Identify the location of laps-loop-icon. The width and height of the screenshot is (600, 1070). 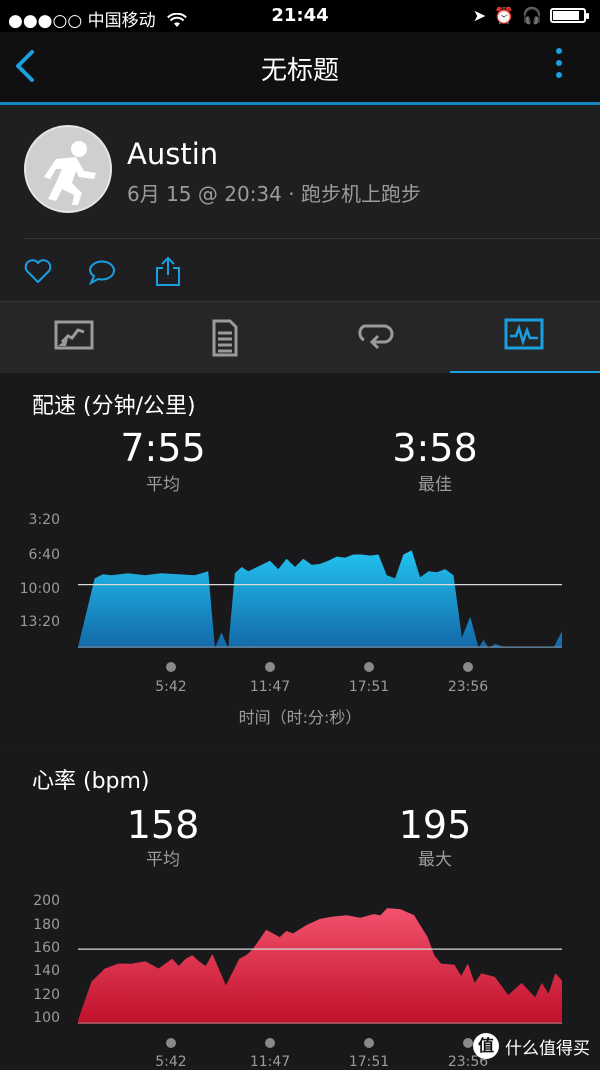
(376, 337).